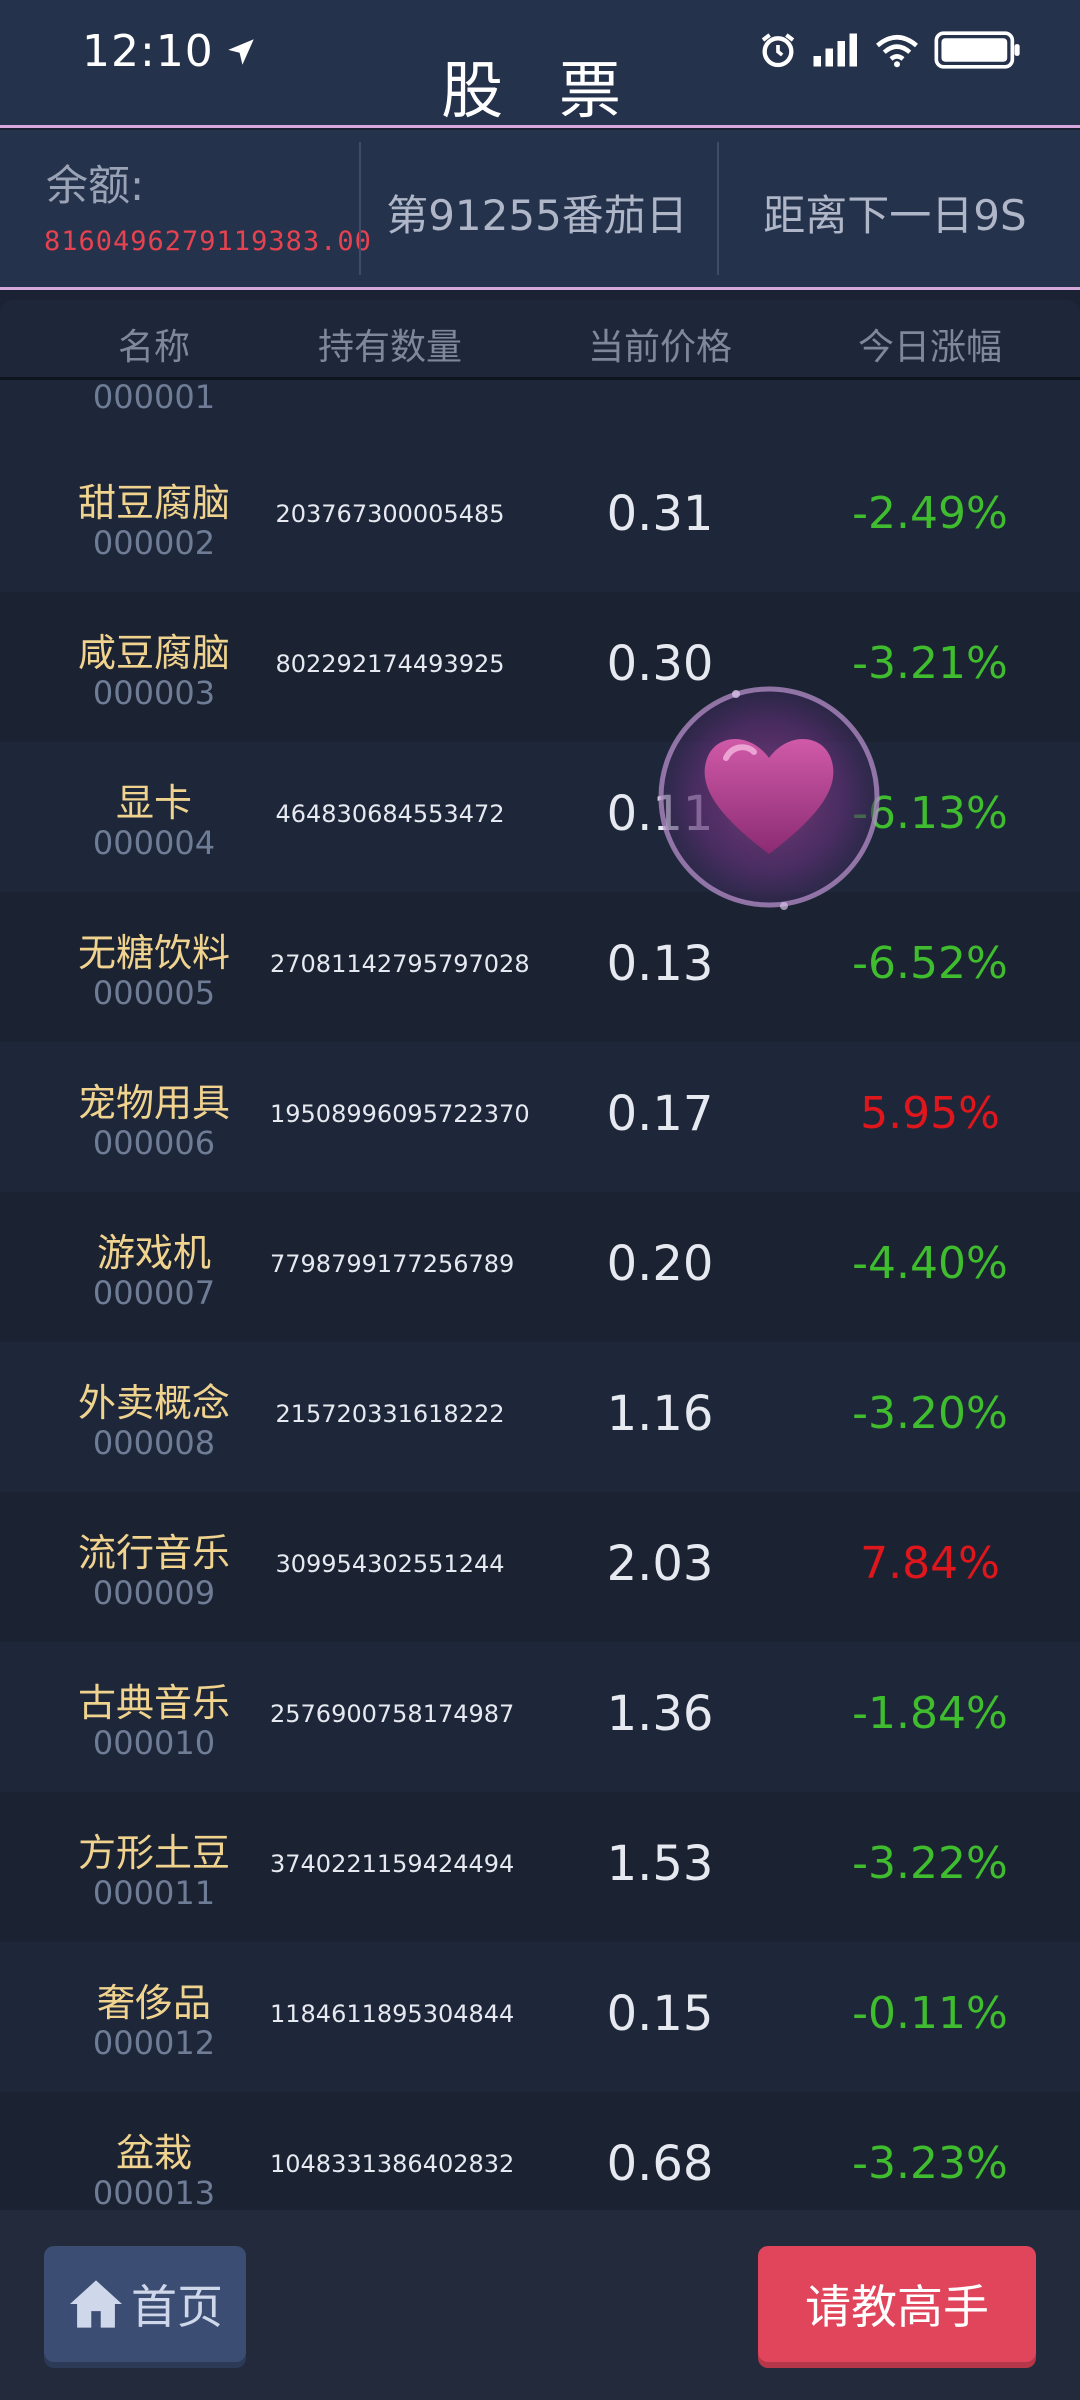  Describe the element at coordinates (400, 964) in the screenshot. I see `holding-quantity: 27081142795797028` at that location.